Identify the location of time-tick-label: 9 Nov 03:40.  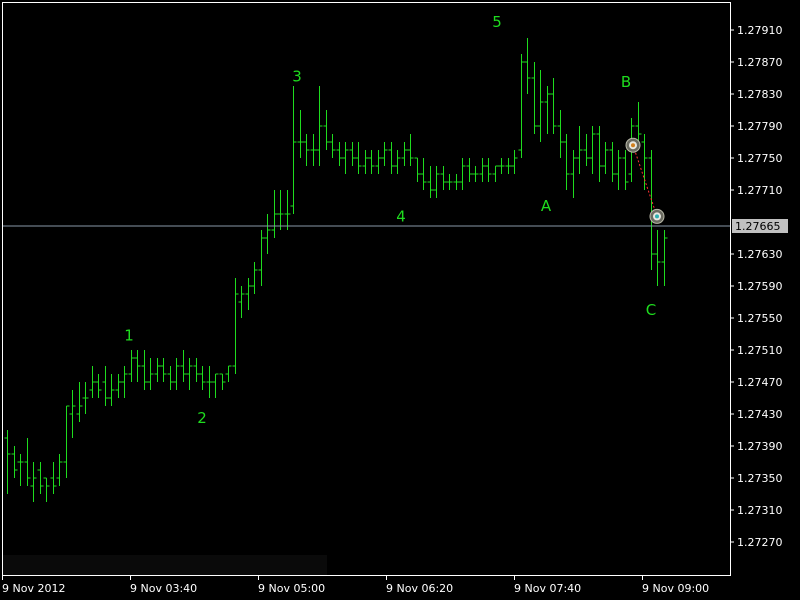
(163, 588).